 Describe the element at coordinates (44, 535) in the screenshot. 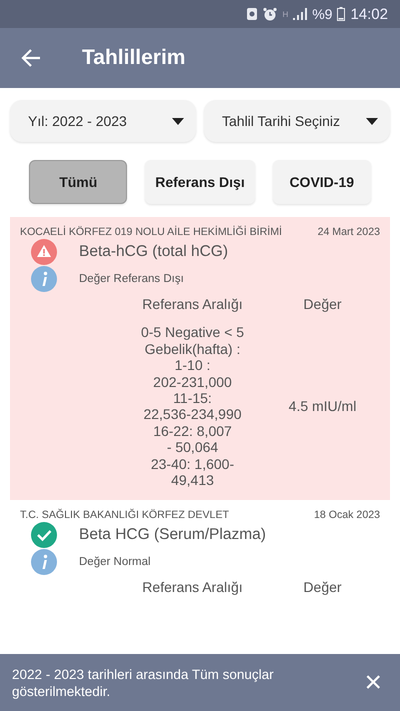

I see `check-icon` at that location.